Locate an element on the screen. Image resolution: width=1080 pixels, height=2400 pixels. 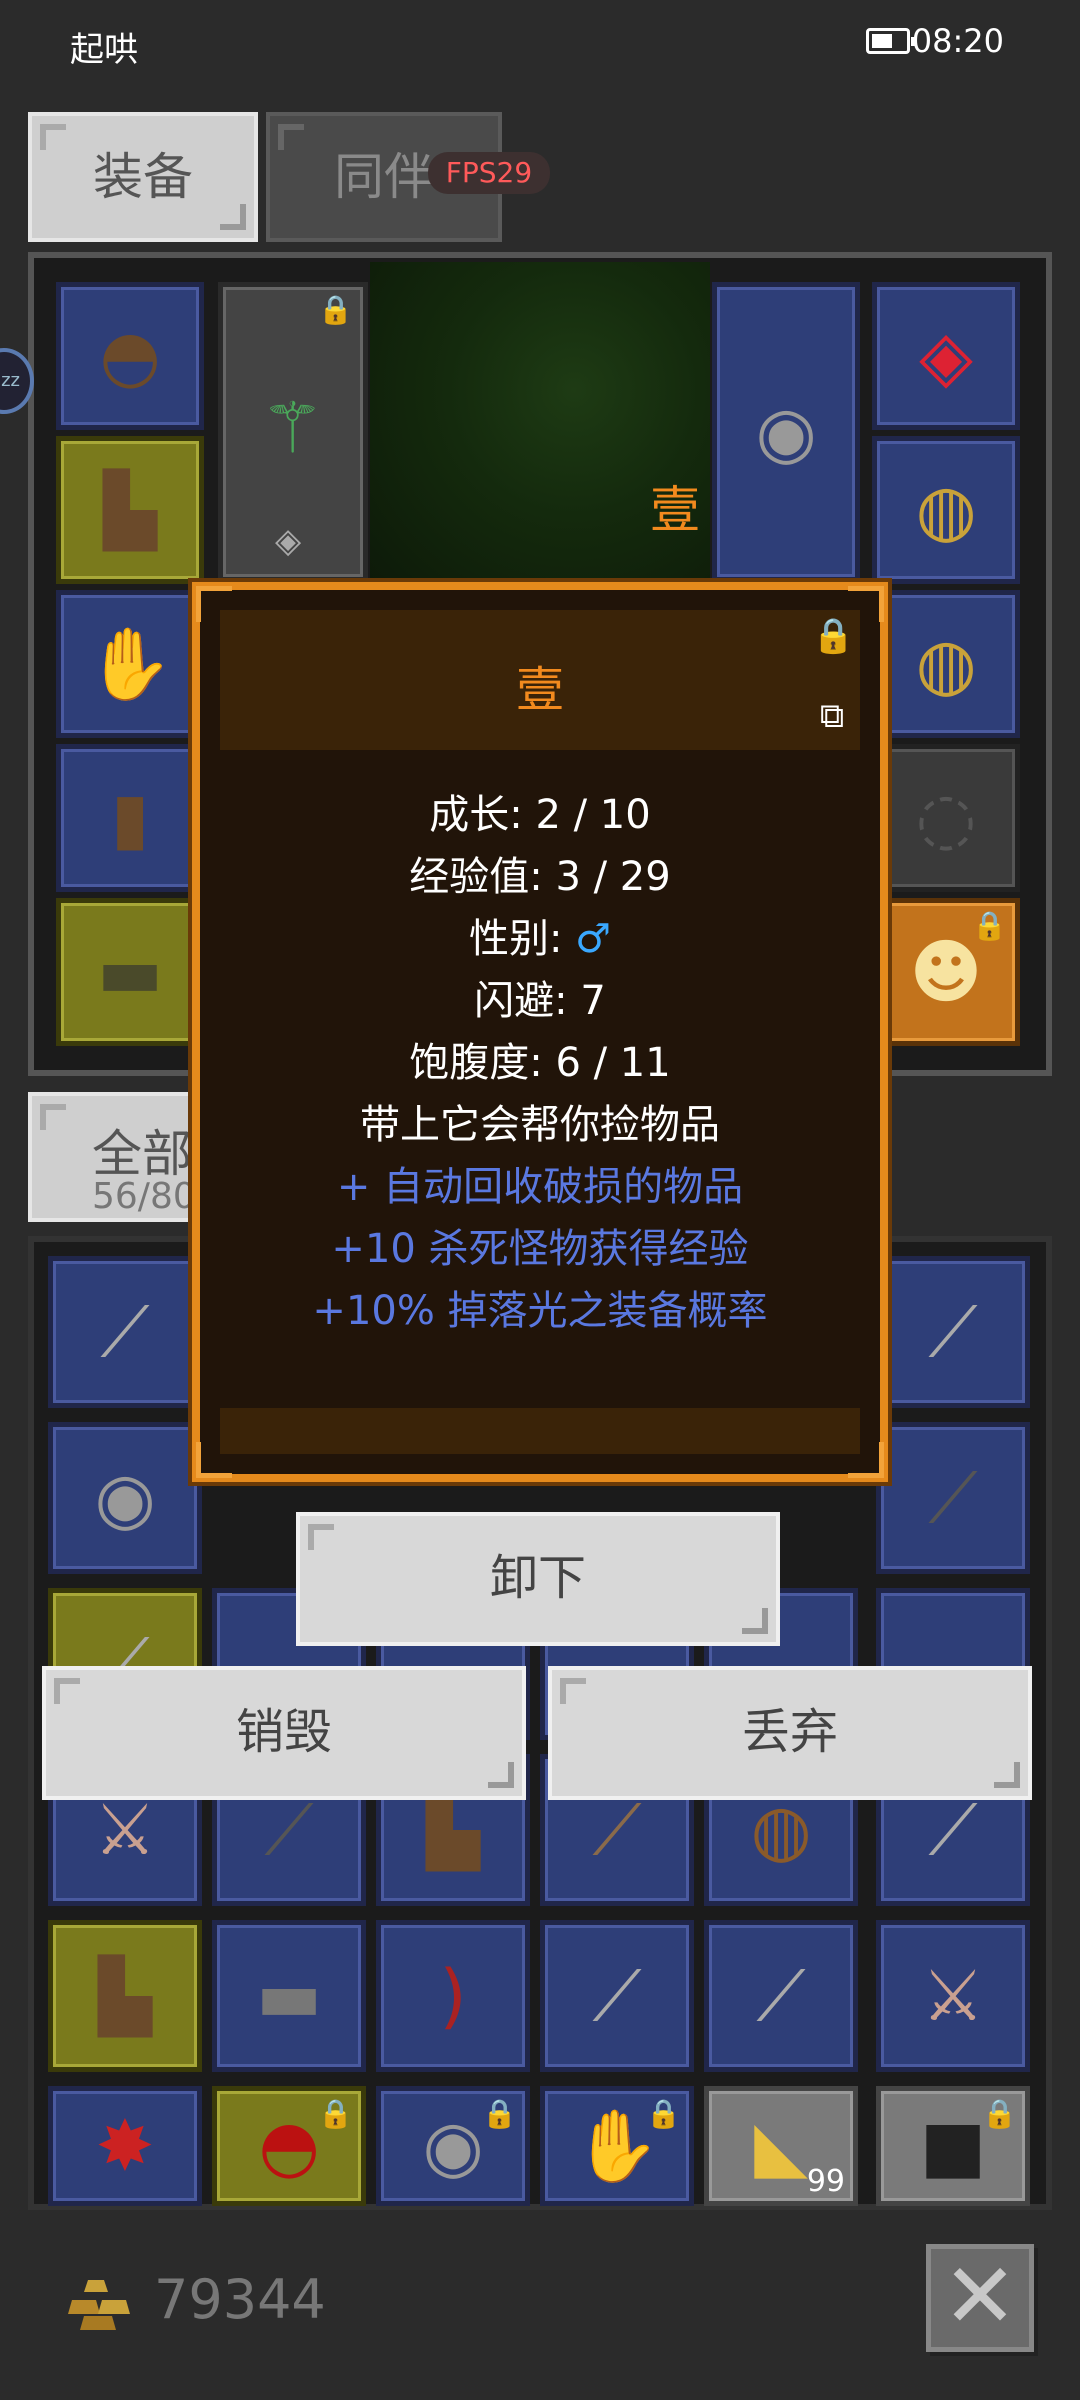
staff-icon: ⟋ is located at coordinates (617, 1830).